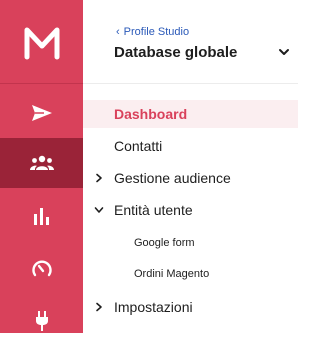  What do you see at coordinates (138, 146) in the screenshot?
I see `nav-item-label: Contatti` at bounding box center [138, 146].